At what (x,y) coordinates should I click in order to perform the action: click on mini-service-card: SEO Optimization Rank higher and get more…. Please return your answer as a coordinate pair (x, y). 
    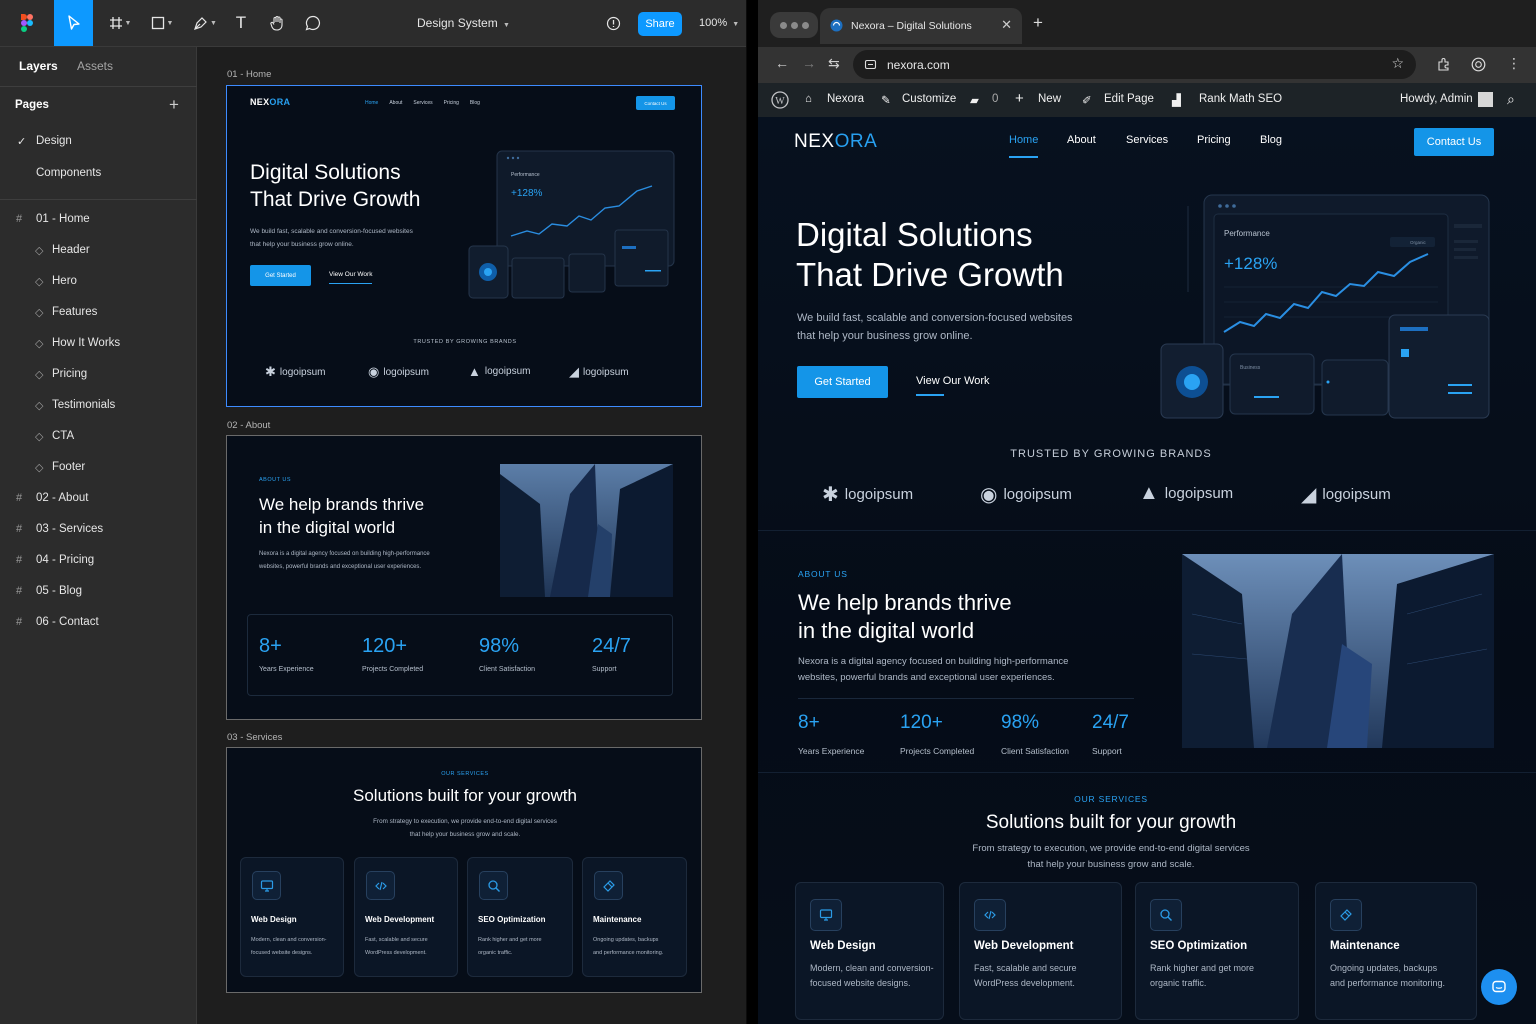
    Looking at the image, I should click on (520, 917).